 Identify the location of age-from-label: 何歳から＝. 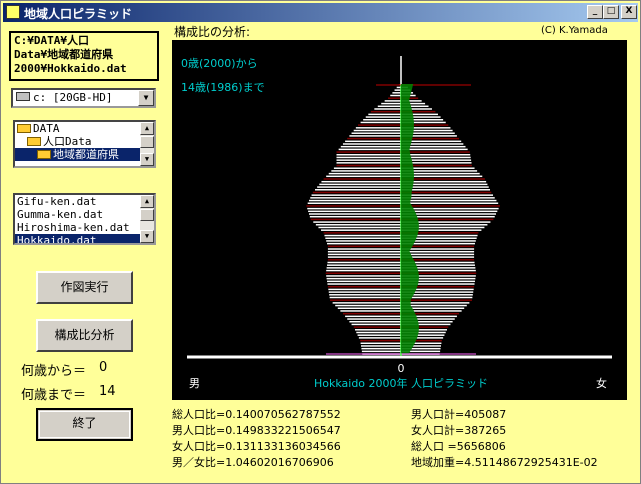
(54, 371).